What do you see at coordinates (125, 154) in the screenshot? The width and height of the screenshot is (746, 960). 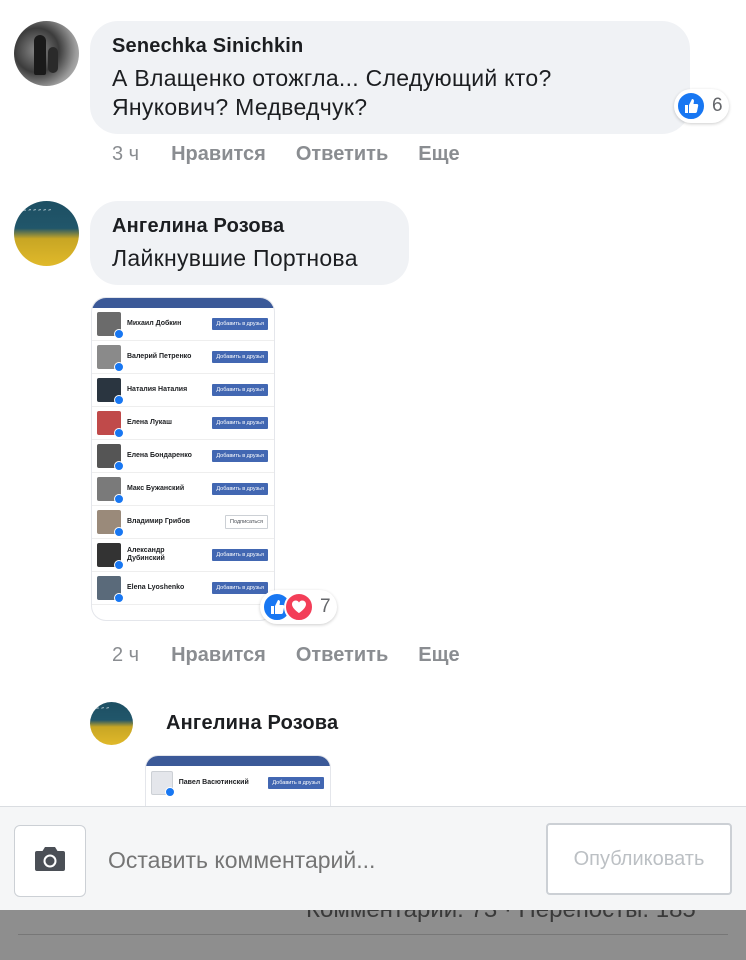 I see `timestamp: 3 ч` at bounding box center [125, 154].